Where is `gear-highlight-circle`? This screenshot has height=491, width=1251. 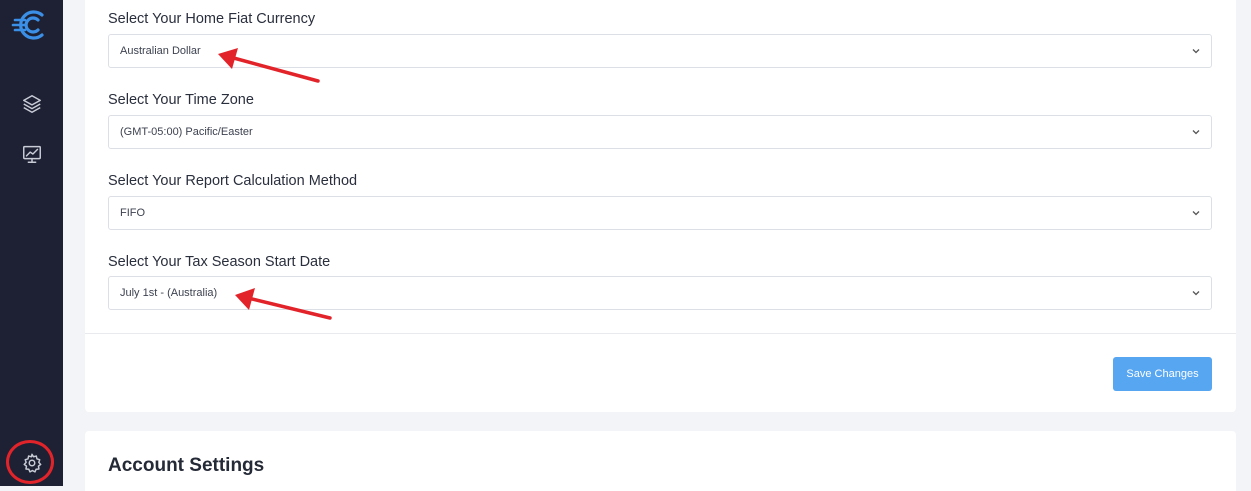
gear-highlight-circle is located at coordinates (30, 462).